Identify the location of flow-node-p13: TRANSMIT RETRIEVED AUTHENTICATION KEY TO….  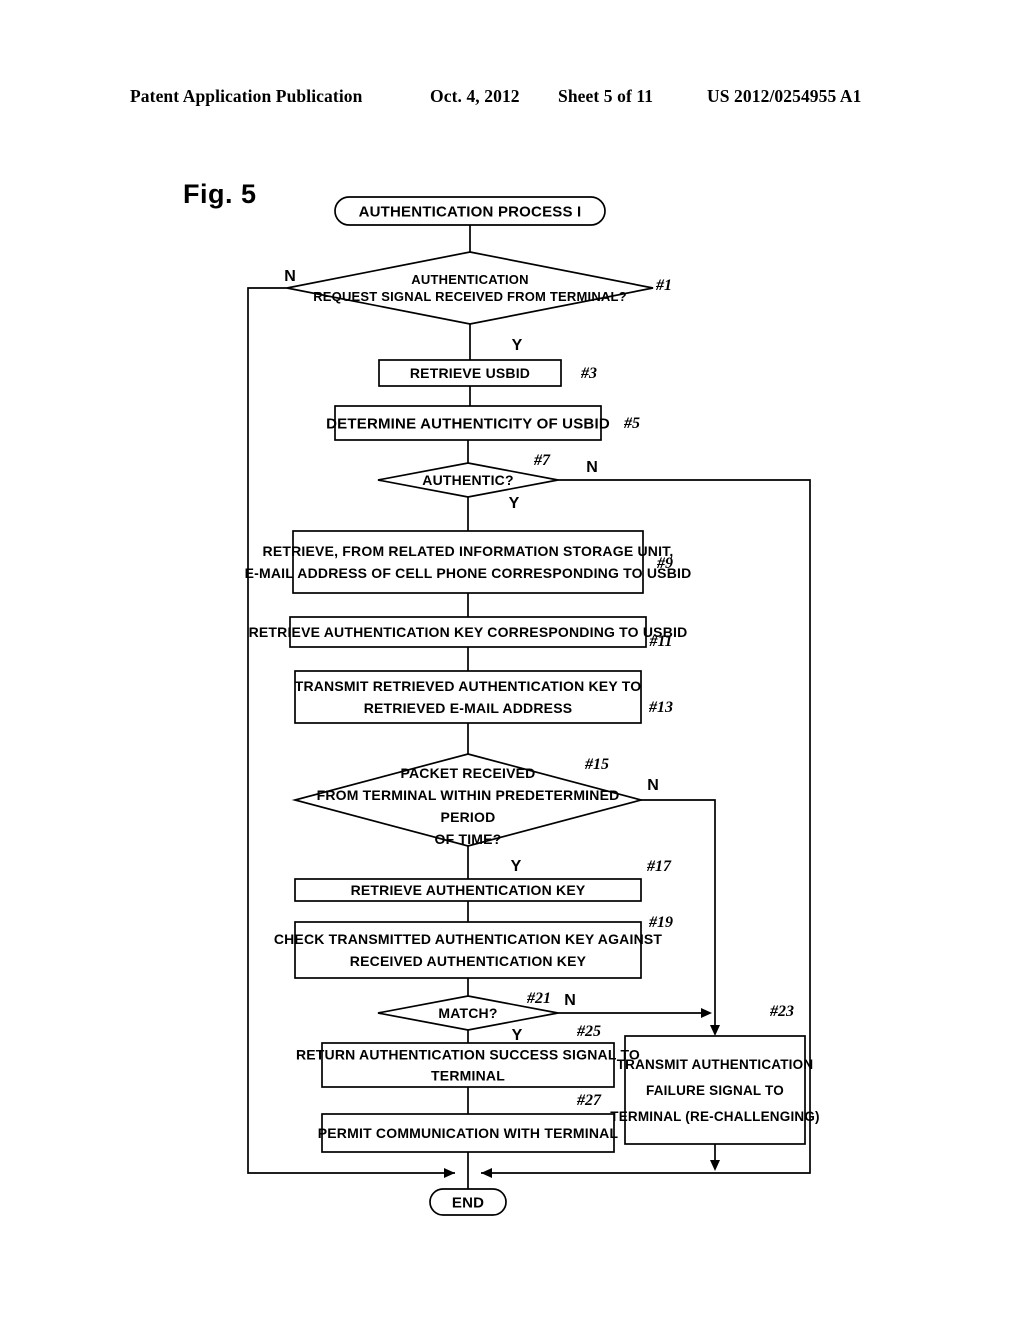
(468, 697).